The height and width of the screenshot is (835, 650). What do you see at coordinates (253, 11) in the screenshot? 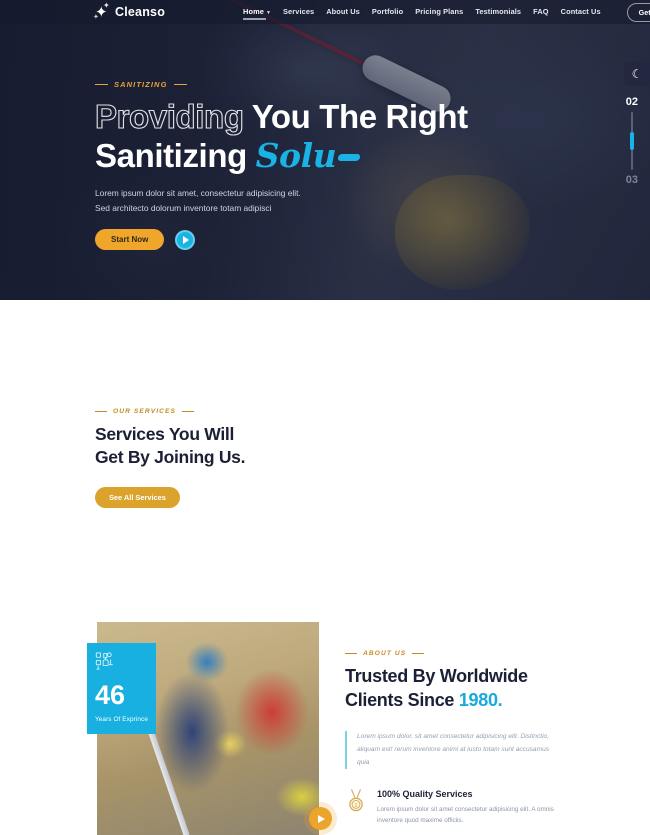
I see `nav-item-label: Home` at bounding box center [253, 11].